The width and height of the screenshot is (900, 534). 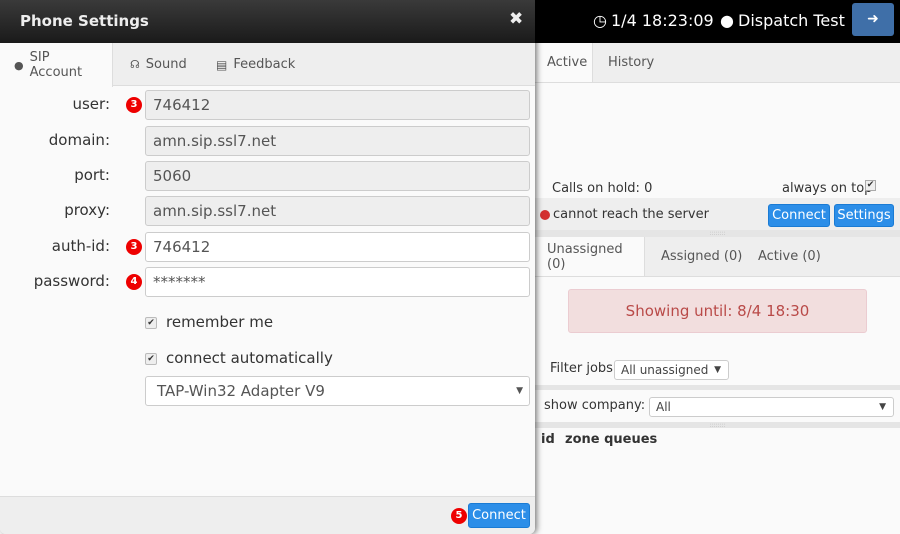 I want to click on col-zone-queues: zone queues, so click(x=611, y=439).